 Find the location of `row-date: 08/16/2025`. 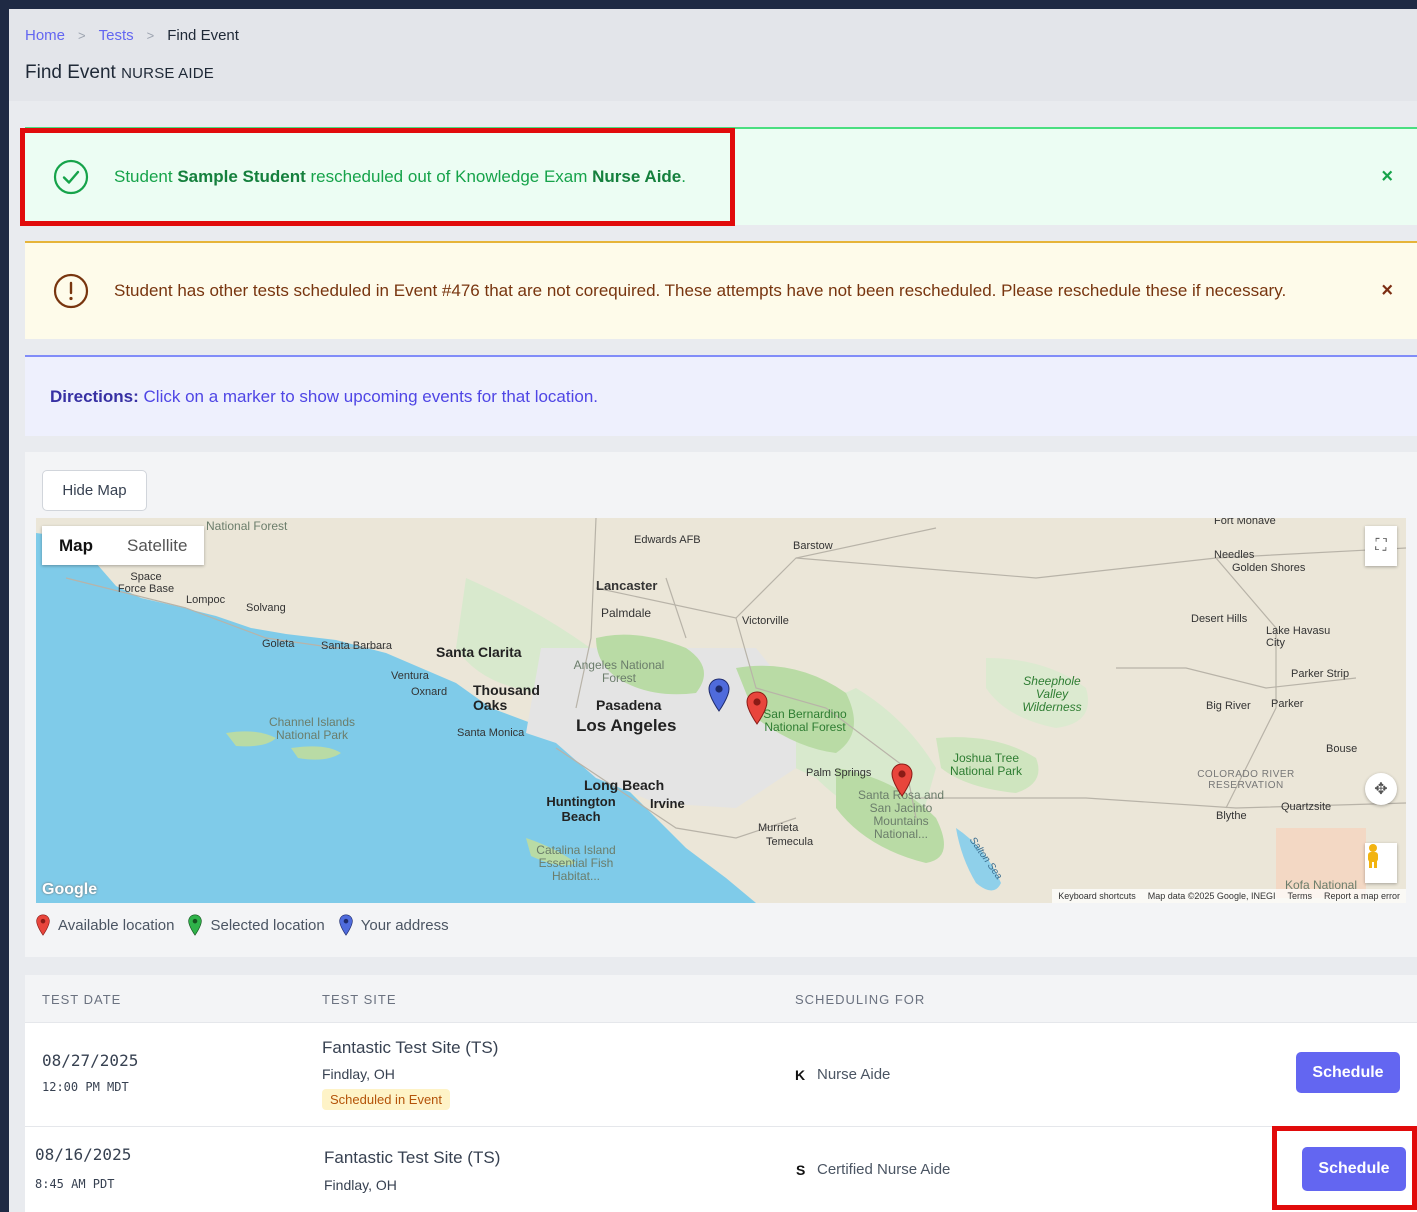

row-date: 08/16/2025 is located at coordinates (83, 1154).